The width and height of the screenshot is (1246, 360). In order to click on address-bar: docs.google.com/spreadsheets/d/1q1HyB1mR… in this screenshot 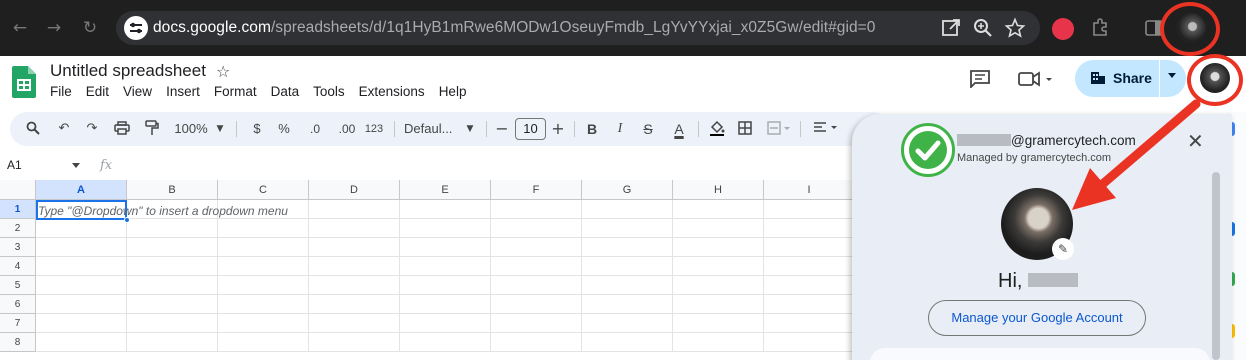, I will do `click(578, 28)`.